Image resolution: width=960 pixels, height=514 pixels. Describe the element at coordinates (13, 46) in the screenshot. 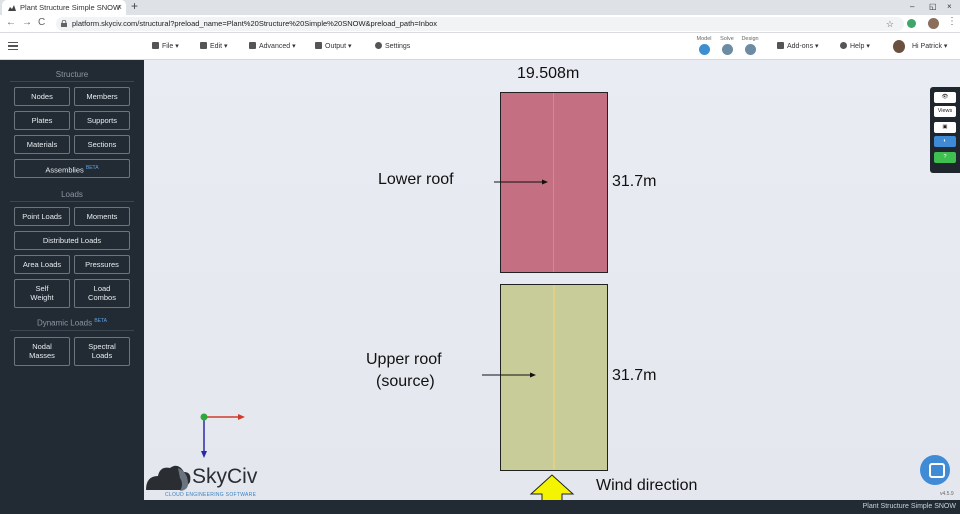

I see `hamburger-menu-icon` at that location.